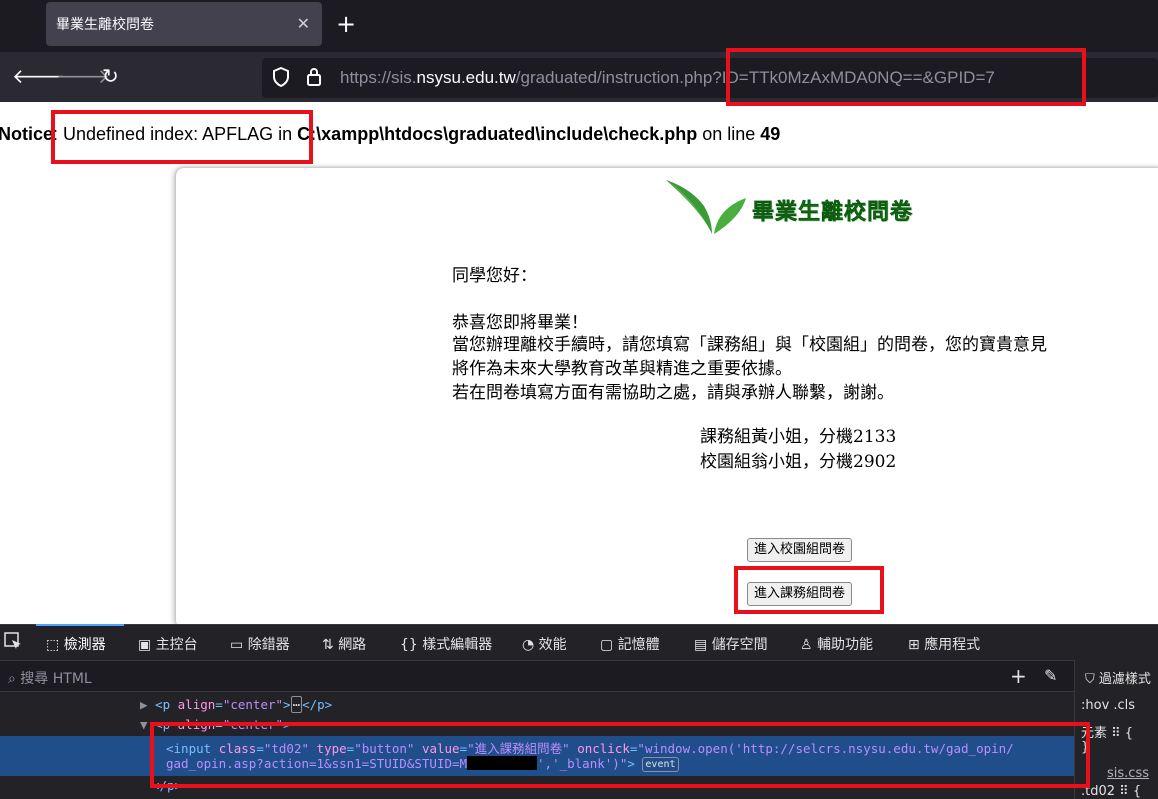 This screenshot has width=1158, height=799. Describe the element at coordinates (196, 704) in the screenshot. I see `p-attr: align` at that location.